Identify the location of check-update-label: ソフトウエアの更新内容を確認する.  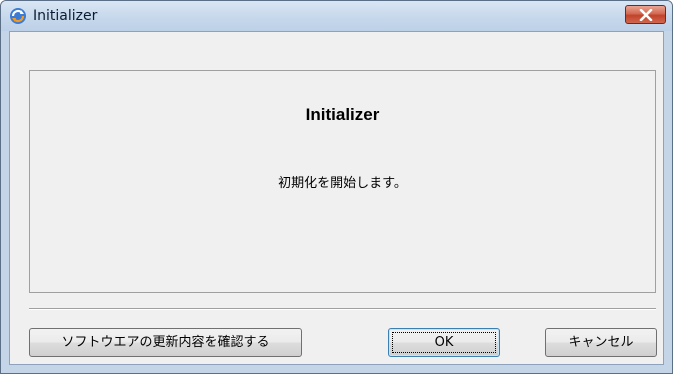
(165, 342).